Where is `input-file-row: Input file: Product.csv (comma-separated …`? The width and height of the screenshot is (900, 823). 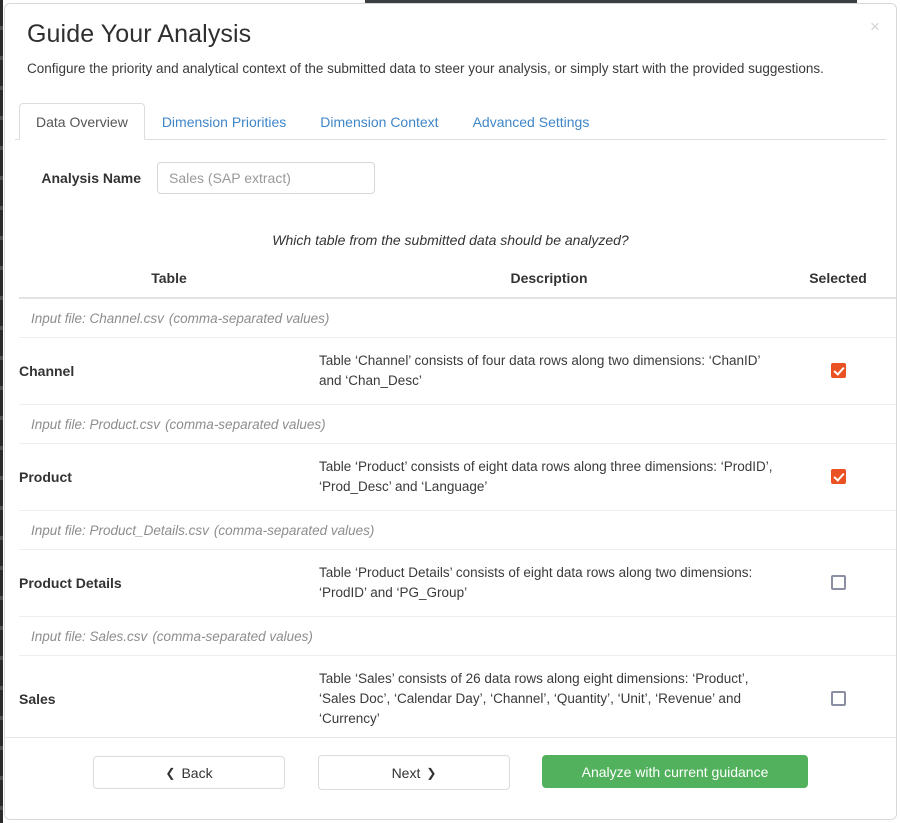 input-file-row: Input file: Product.csv (comma-separated … is located at coordinates (457, 424).